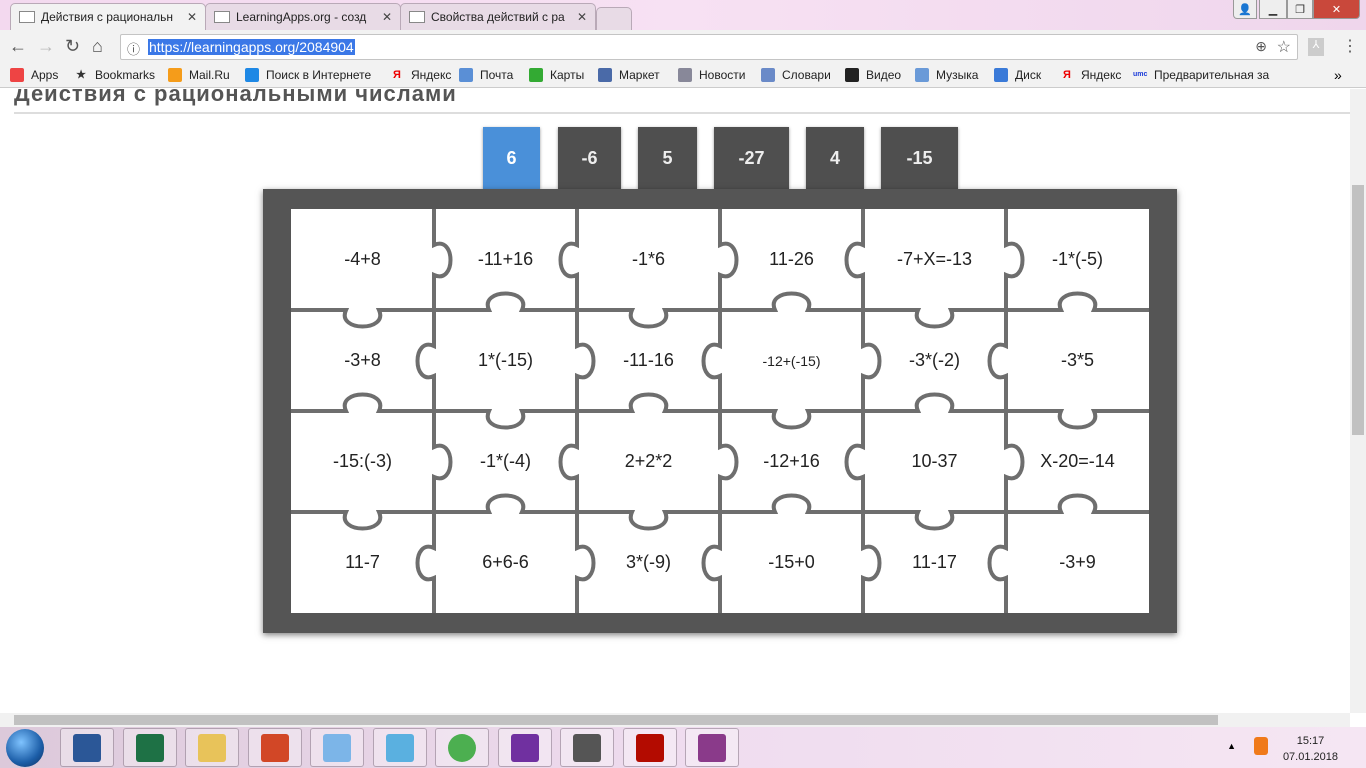 This screenshot has height=768, width=1366. Describe the element at coordinates (1077, 259) in the screenshot. I see `puzzle-piece: -1*(-5)` at that location.